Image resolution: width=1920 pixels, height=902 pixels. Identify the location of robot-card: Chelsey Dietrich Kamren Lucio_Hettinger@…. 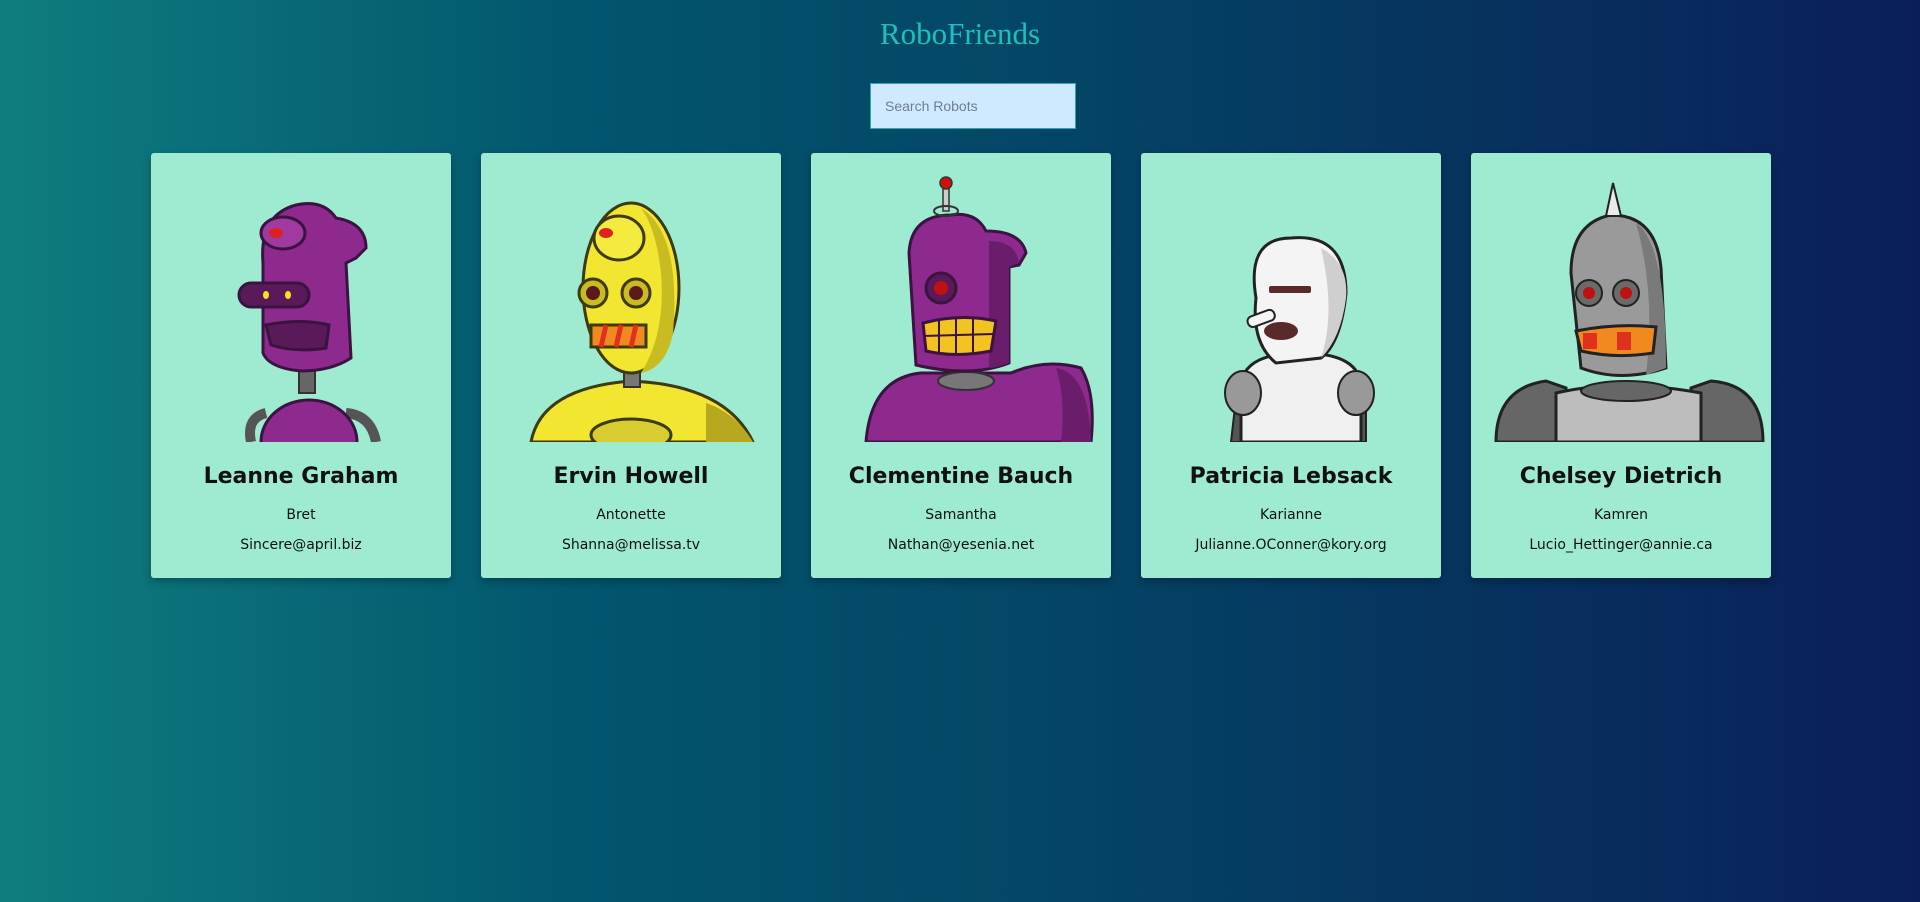
(1621, 365).